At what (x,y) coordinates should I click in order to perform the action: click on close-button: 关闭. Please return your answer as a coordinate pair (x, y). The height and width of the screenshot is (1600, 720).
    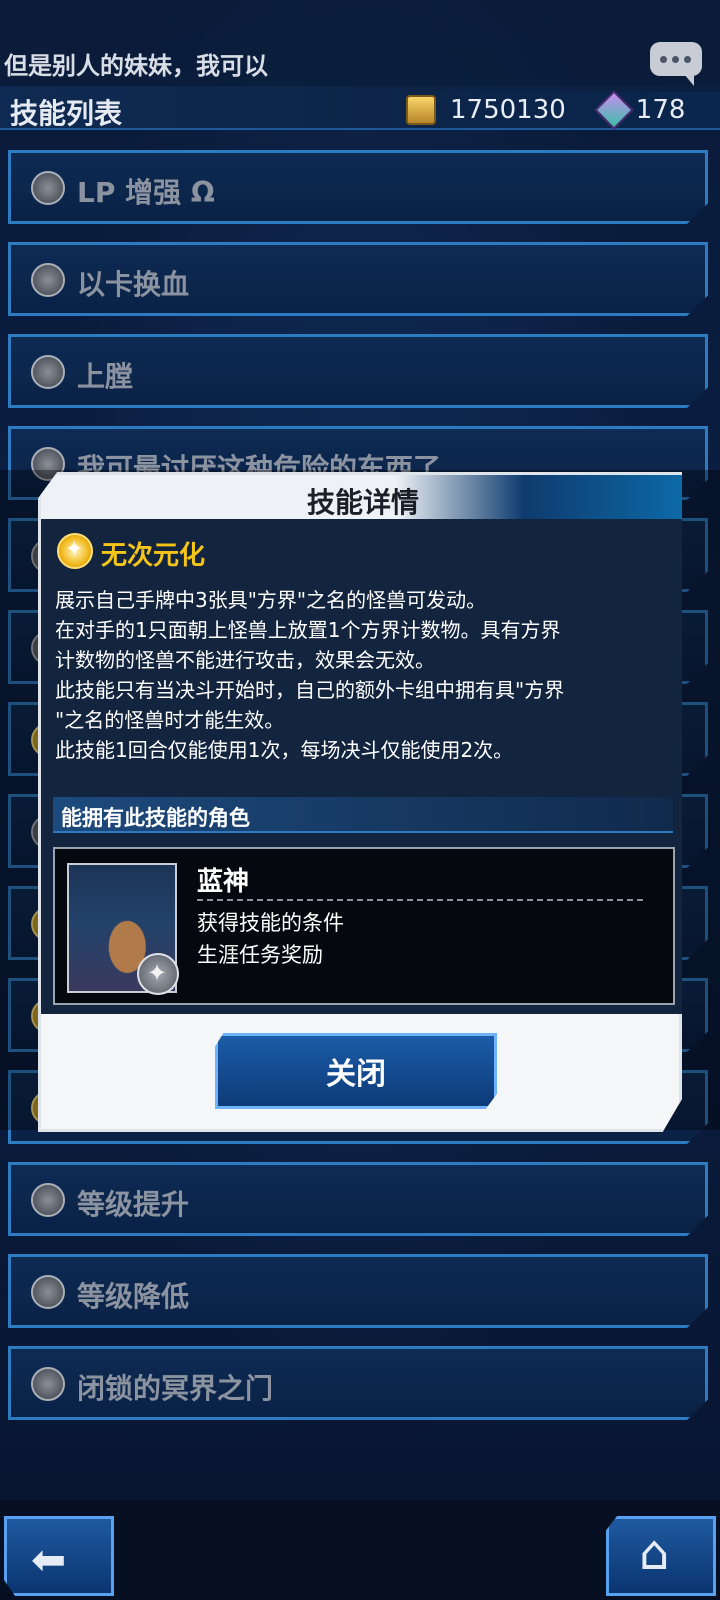
    Looking at the image, I should click on (356, 1071).